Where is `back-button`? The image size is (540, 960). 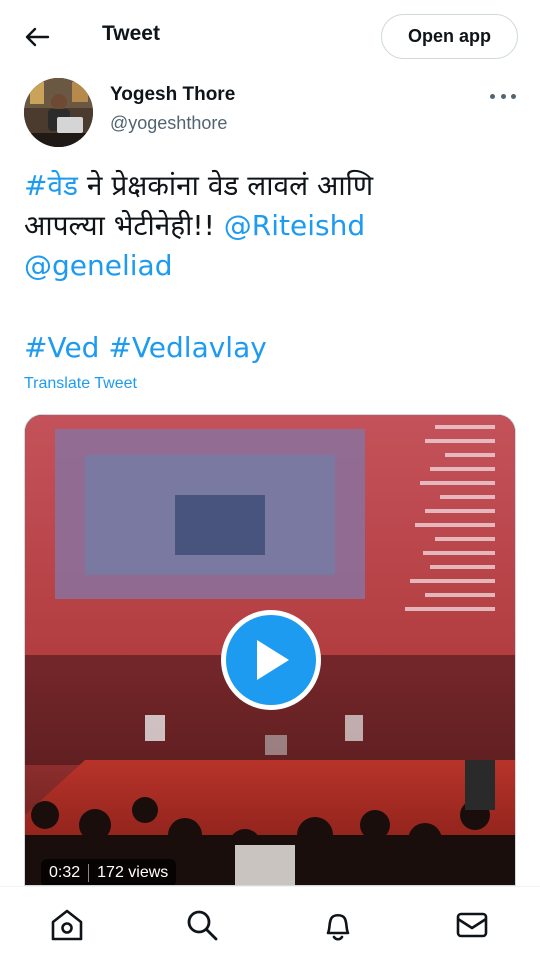
back-button is located at coordinates (37, 37).